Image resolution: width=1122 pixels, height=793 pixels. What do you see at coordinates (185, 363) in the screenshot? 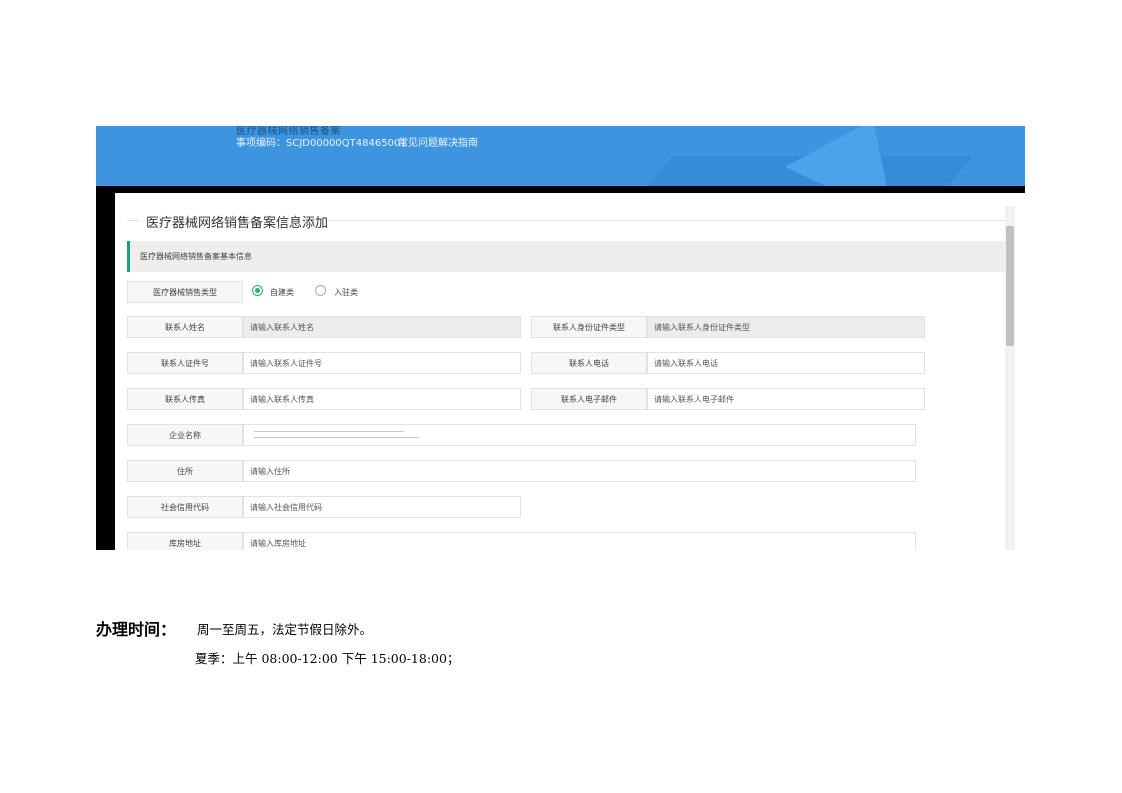
I see `contact-id-no-label: 联系人证件号` at bounding box center [185, 363].